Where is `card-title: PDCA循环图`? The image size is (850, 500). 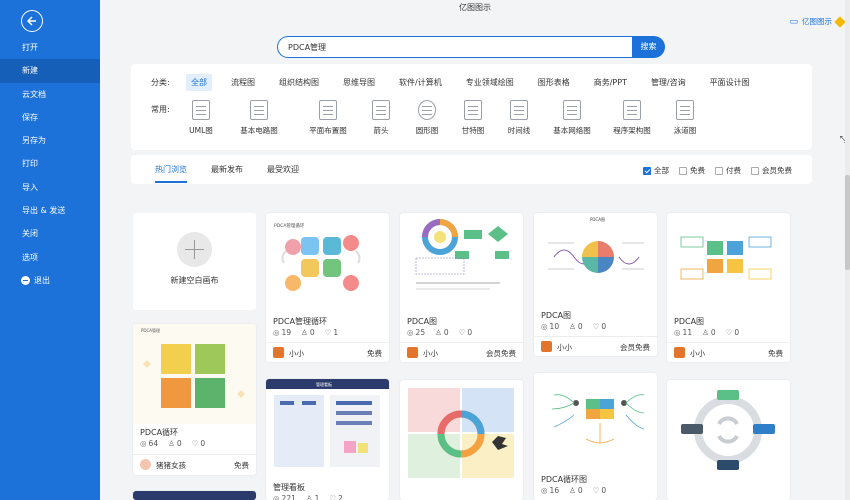 card-title: PDCA循环图 is located at coordinates (564, 479).